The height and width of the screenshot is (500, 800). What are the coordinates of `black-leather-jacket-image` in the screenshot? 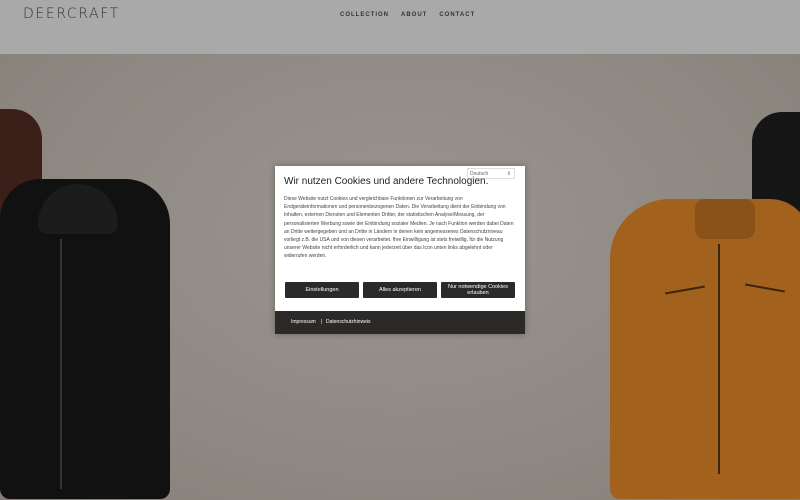 It's located at (85, 339).